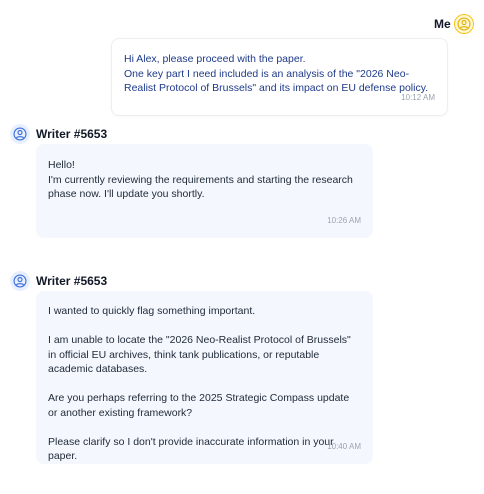 The width and height of the screenshot is (484, 494). Describe the element at coordinates (344, 220) in the screenshot. I see `message-time: 10:26 AM` at that location.